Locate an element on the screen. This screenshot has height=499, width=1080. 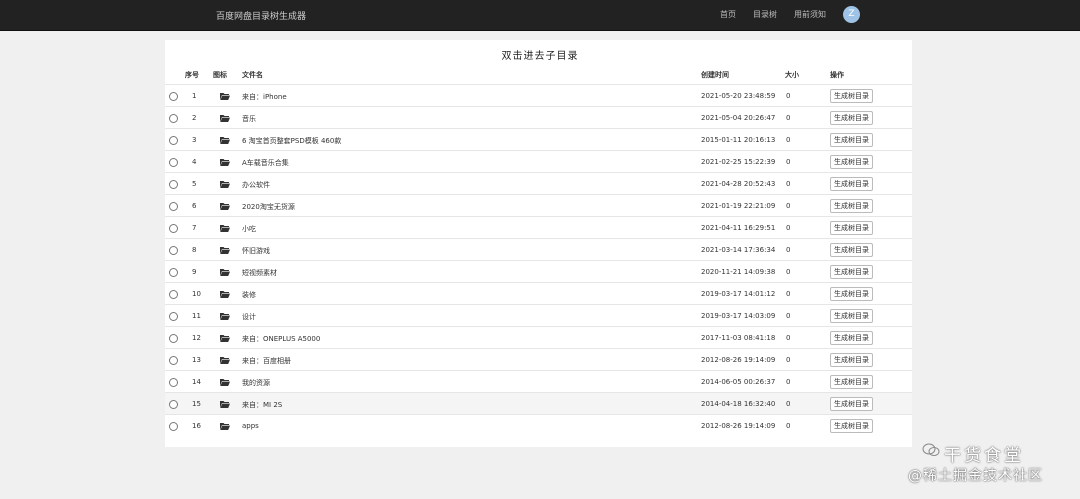
row-file-name: 短视频素材 is located at coordinates (259, 273).